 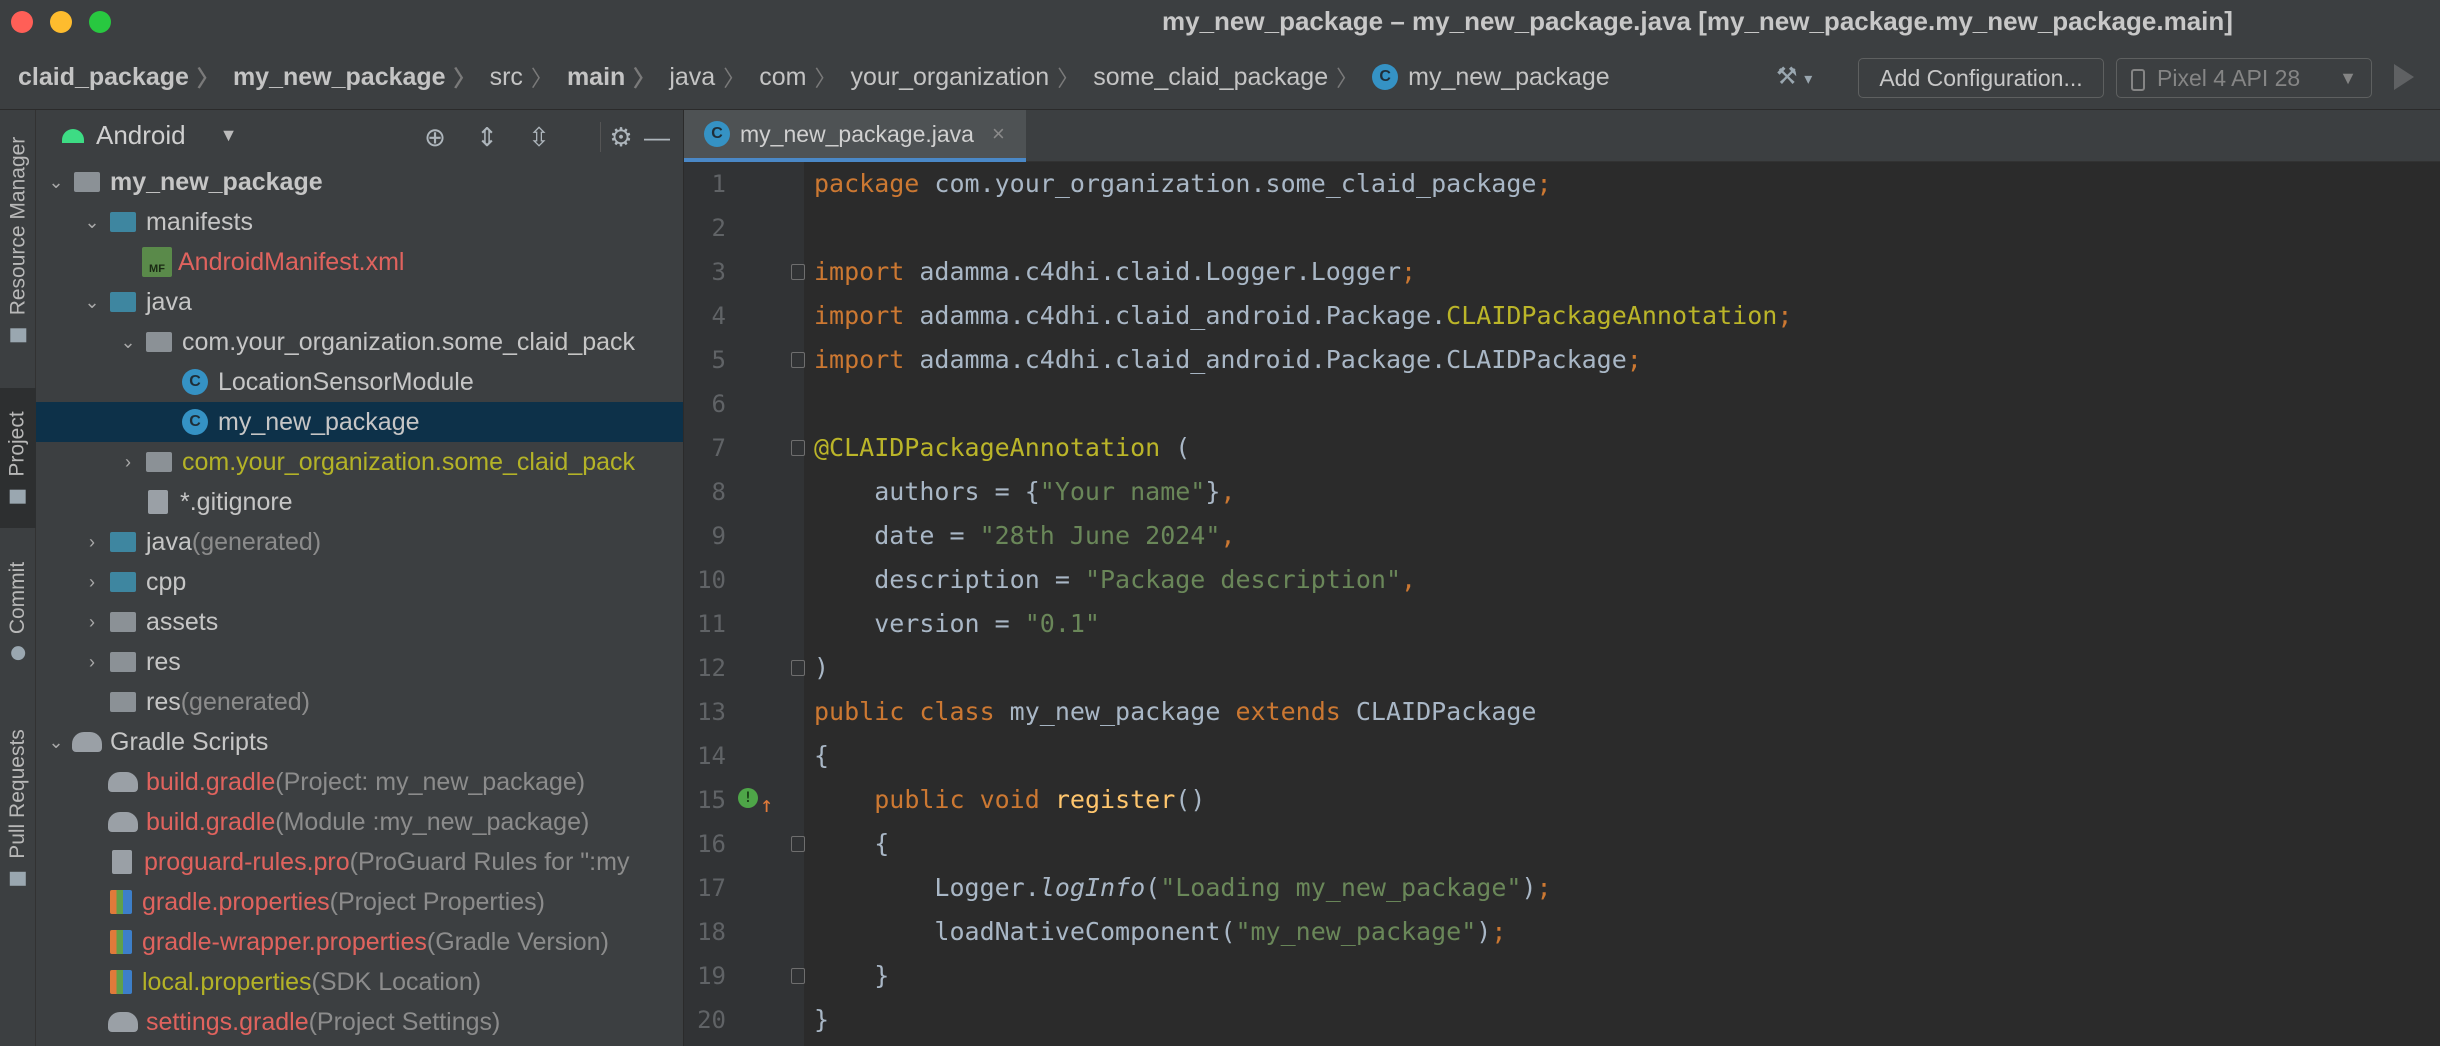 I want to click on code-token: @CLAIDPackageAnnotation, so click(x=987, y=447).